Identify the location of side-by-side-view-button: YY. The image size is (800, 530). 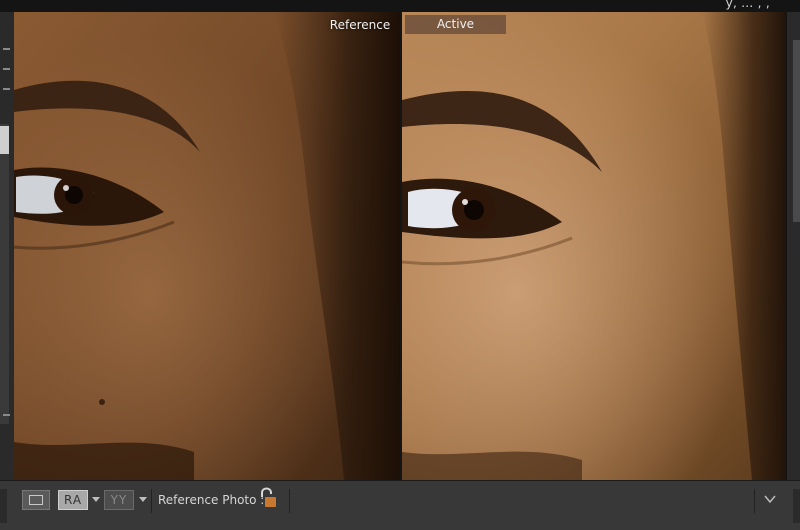
(119, 500).